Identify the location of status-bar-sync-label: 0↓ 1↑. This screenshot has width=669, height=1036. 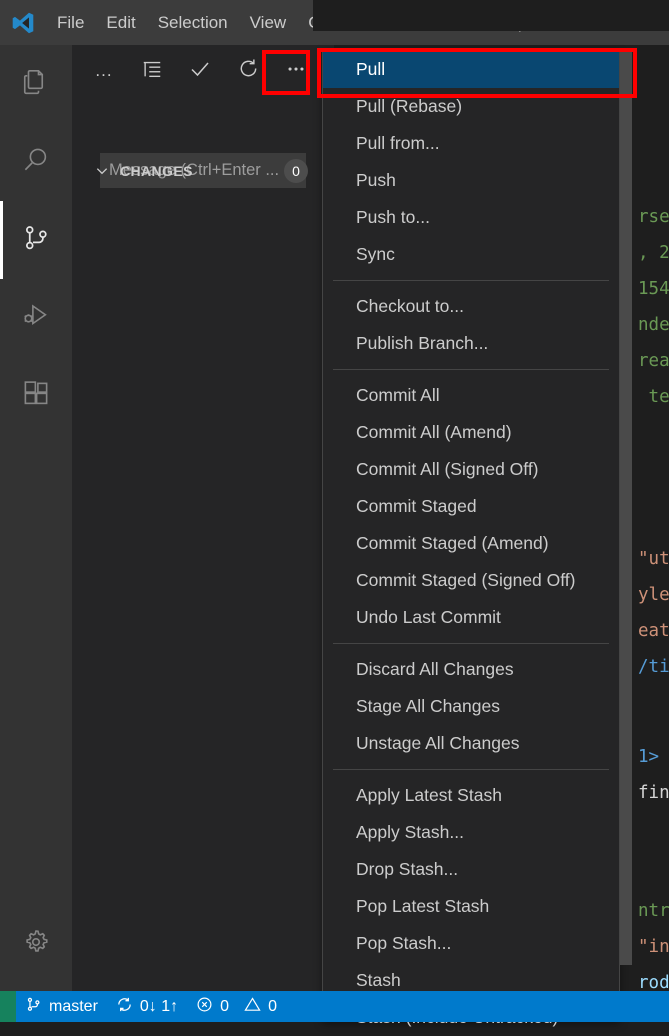
(159, 1006).